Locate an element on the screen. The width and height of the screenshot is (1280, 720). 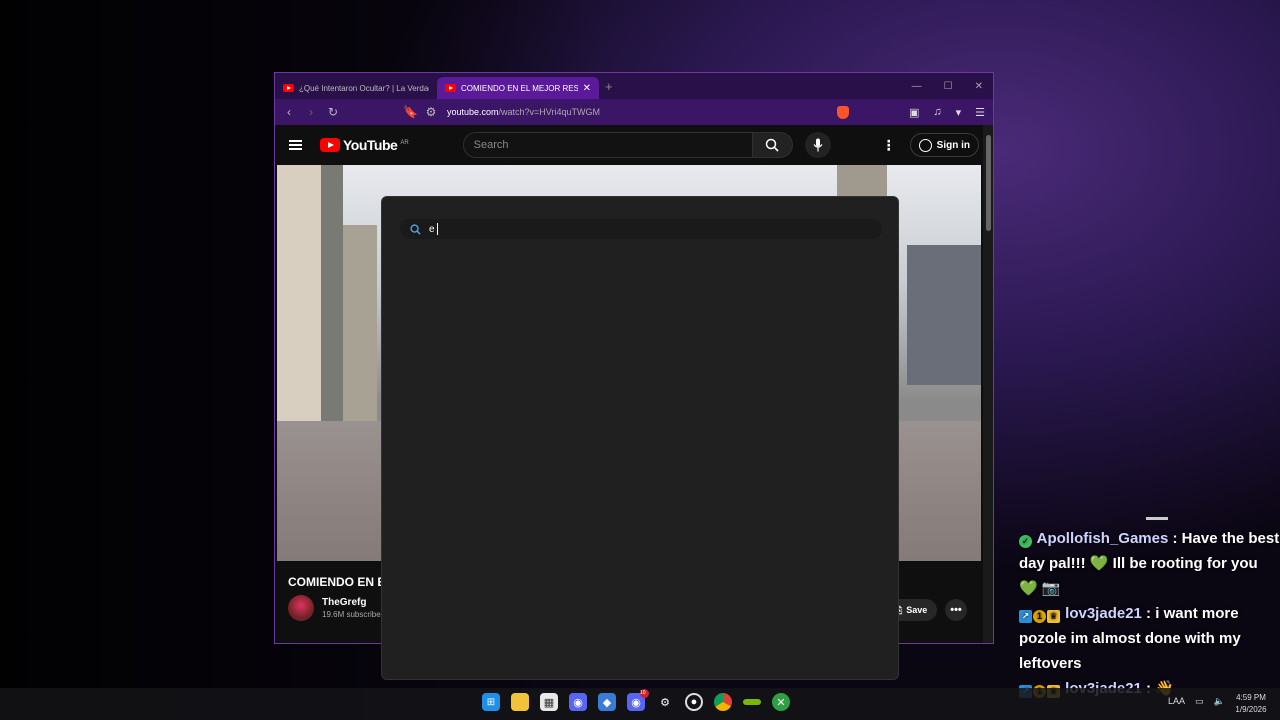
chat-username: lov3jade21 is located at coordinates (1103, 613).